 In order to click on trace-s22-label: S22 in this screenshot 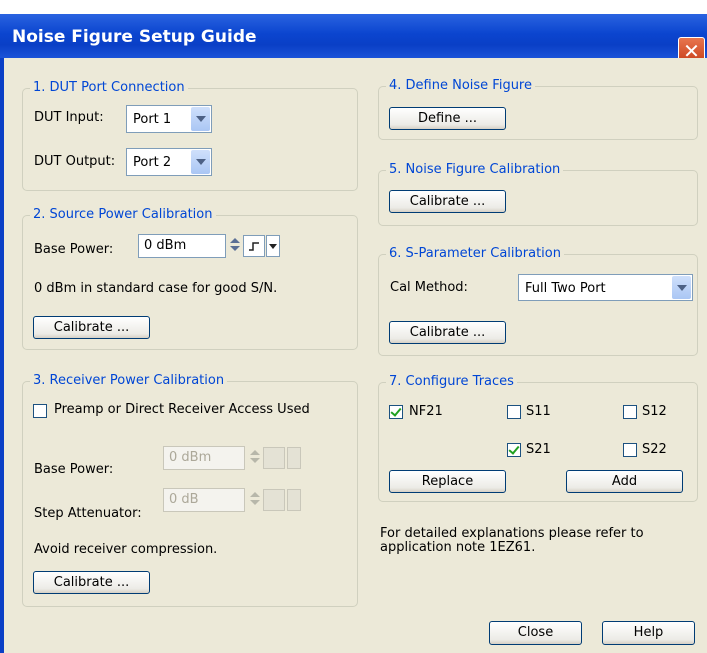, I will do `click(654, 449)`.